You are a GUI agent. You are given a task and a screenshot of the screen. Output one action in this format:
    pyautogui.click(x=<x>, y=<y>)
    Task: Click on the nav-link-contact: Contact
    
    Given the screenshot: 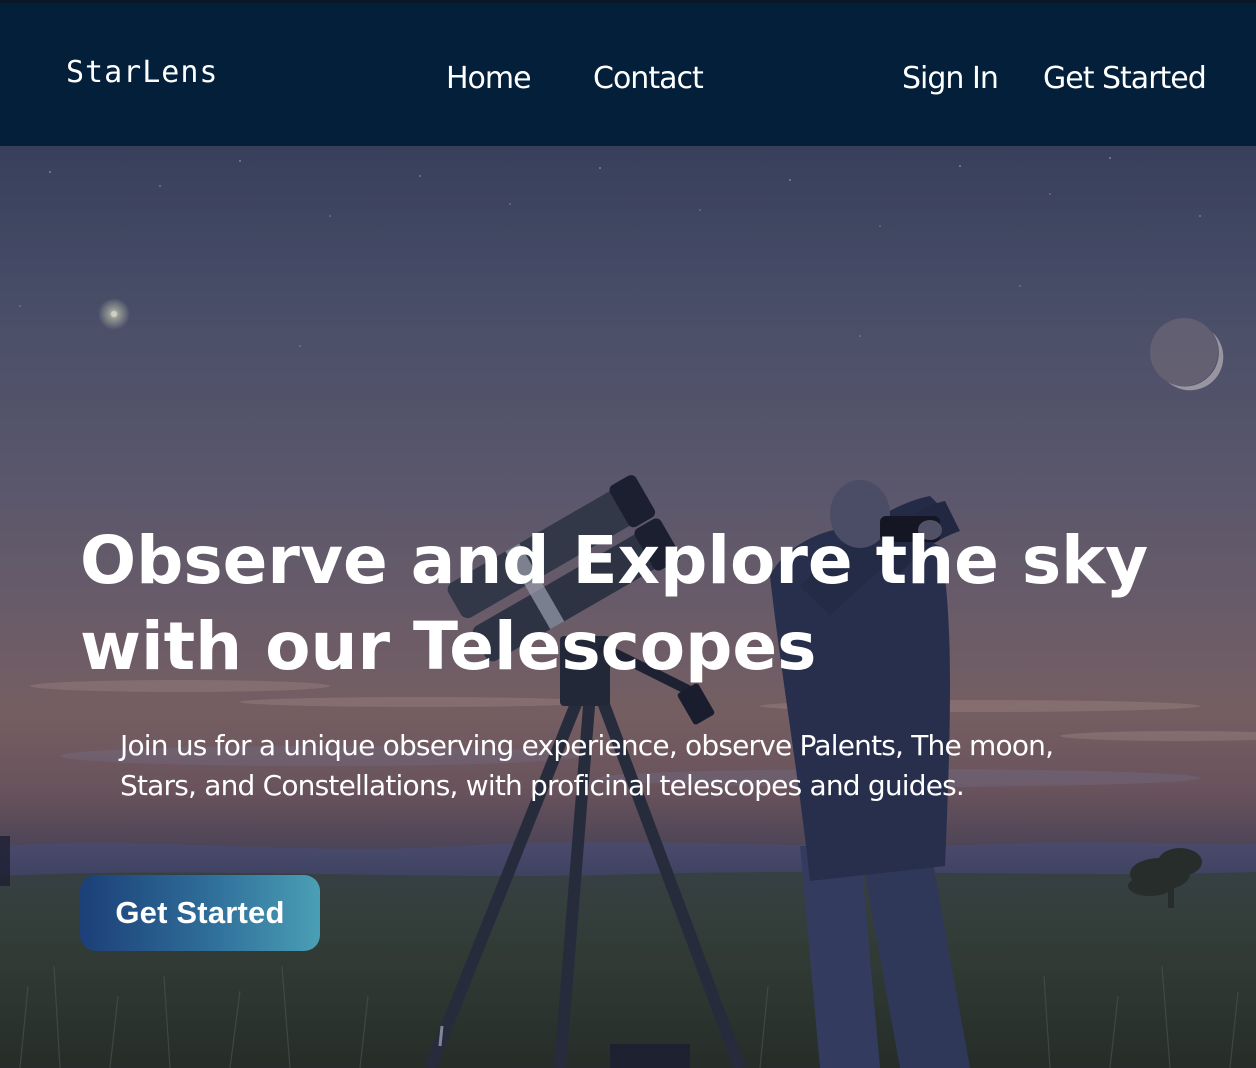 What is the action you would take?
    pyautogui.click(x=648, y=79)
    